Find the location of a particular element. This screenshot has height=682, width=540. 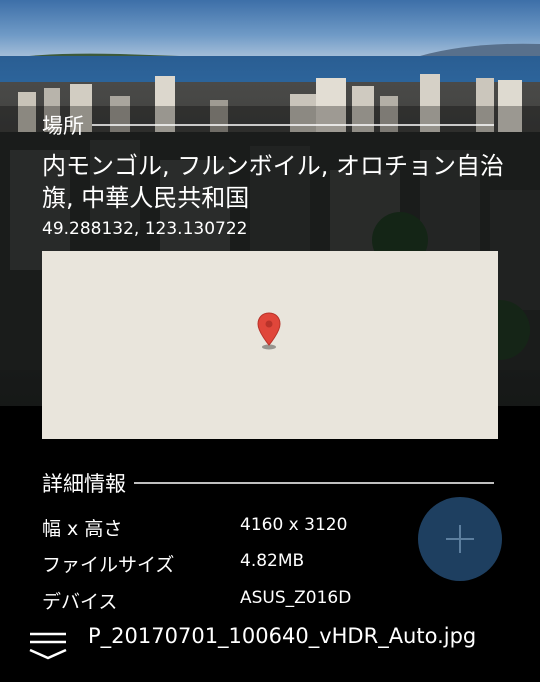

detail-value: 4160 x 3120 is located at coordinates (294, 525).